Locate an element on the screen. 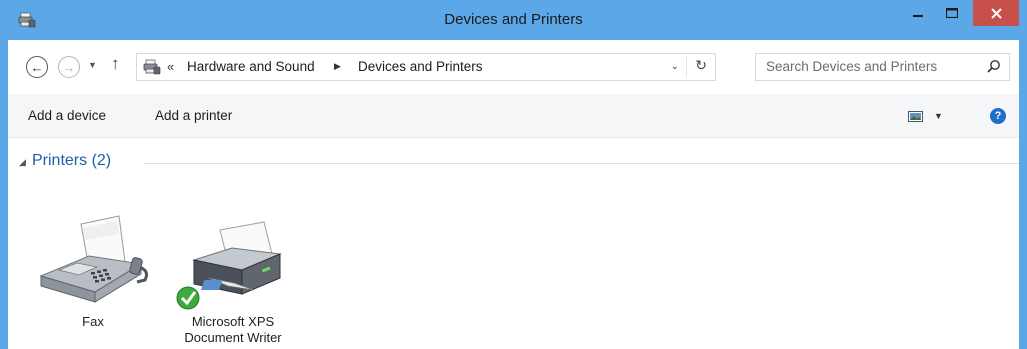 Image resolution: width=1027 pixels, height=349 pixels. search-icon is located at coordinates (994, 66).